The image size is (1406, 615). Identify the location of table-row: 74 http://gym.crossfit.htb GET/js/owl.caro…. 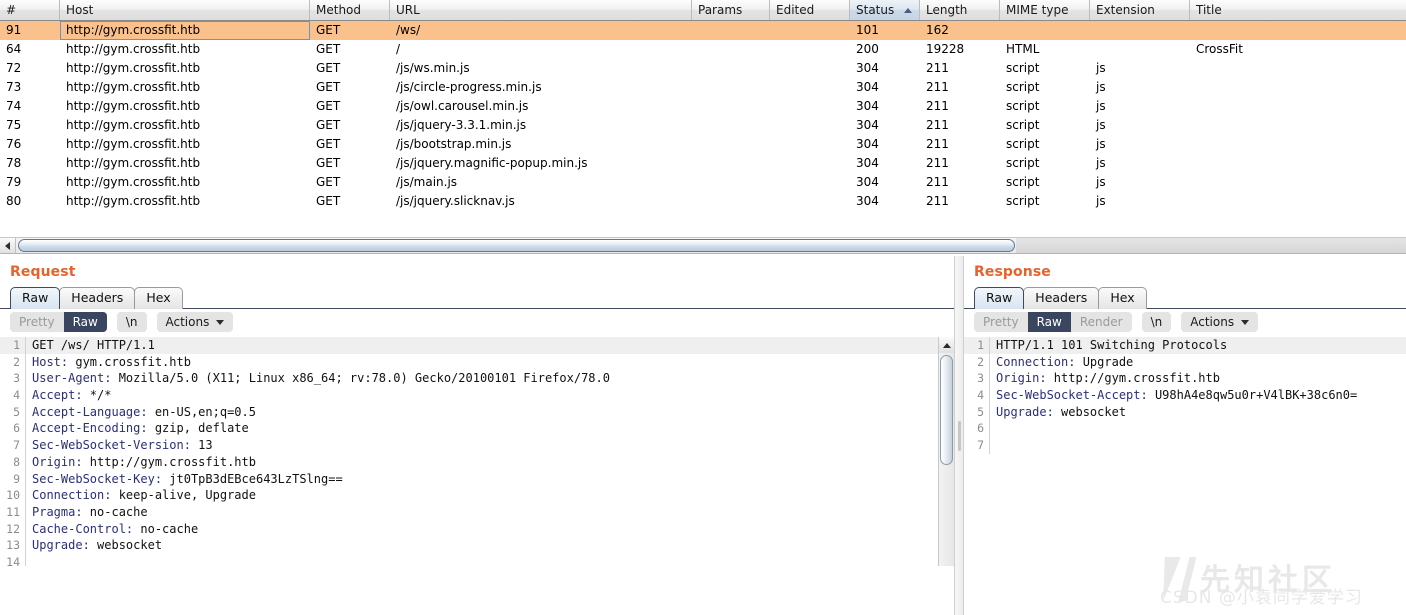
(703, 106).